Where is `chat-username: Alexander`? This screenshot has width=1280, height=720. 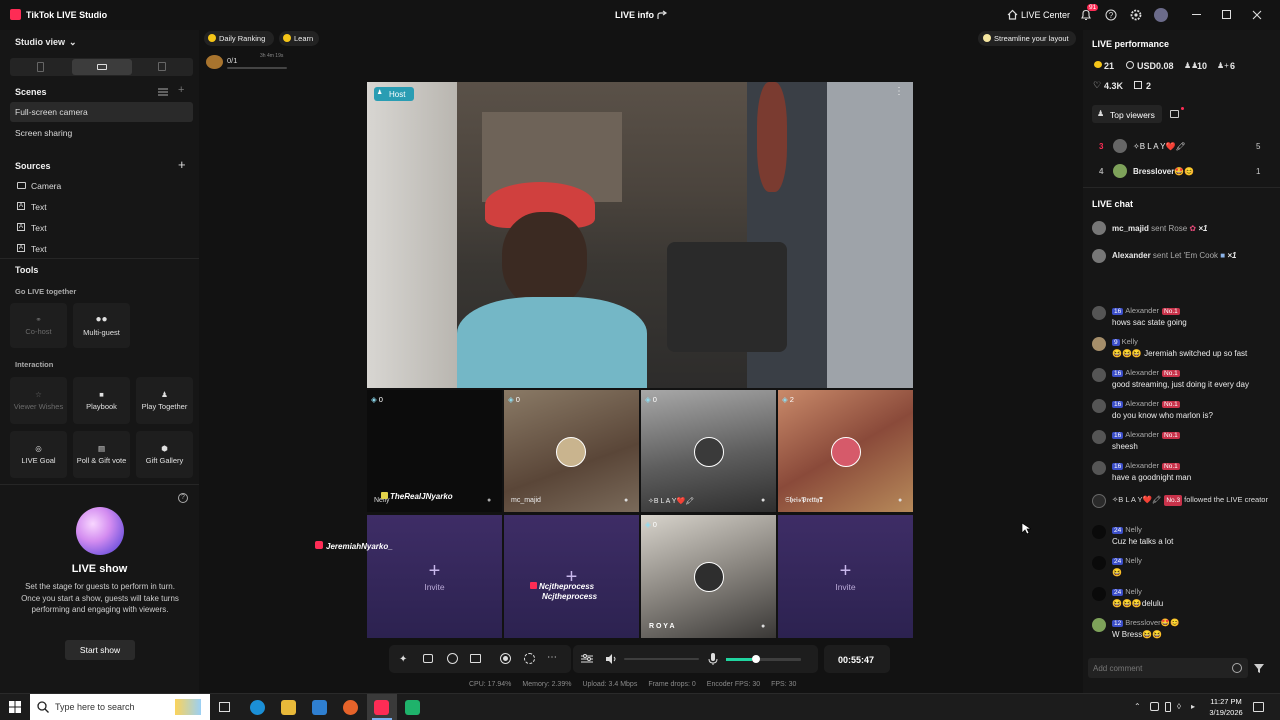
chat-username: Alexander is located at coordinates (1142, 465).